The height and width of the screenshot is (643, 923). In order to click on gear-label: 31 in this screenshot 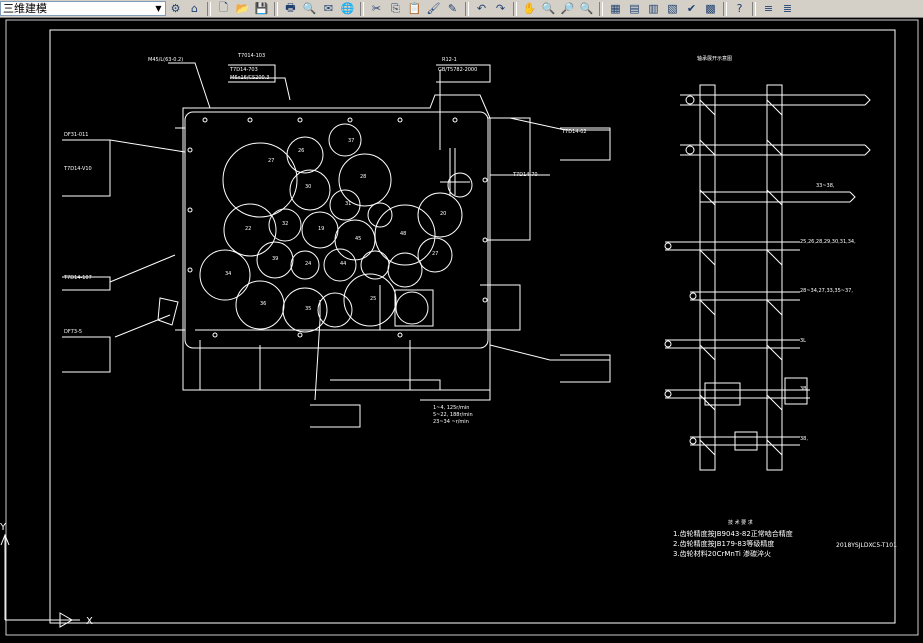, I will do `click(348, 204)`.